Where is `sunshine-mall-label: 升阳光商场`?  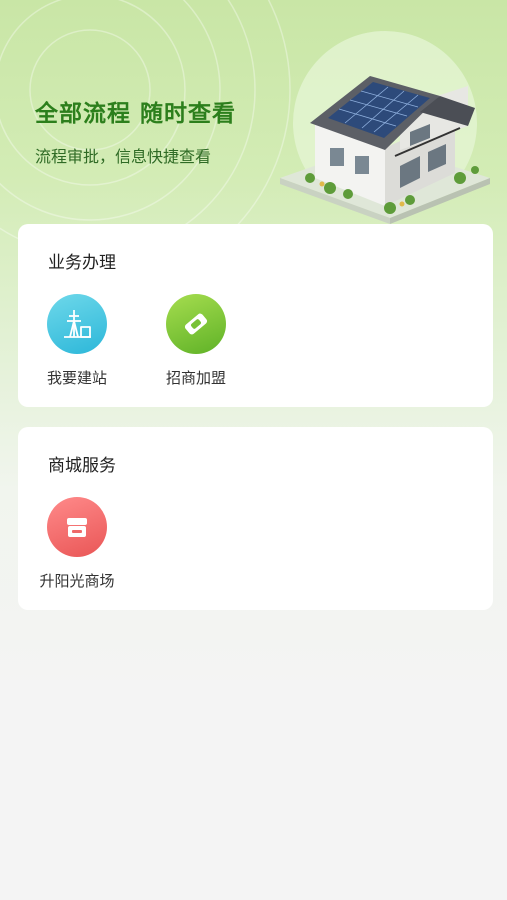 sunshine-mall-label: 升阳光商场 is located at coordinates (77, 581).